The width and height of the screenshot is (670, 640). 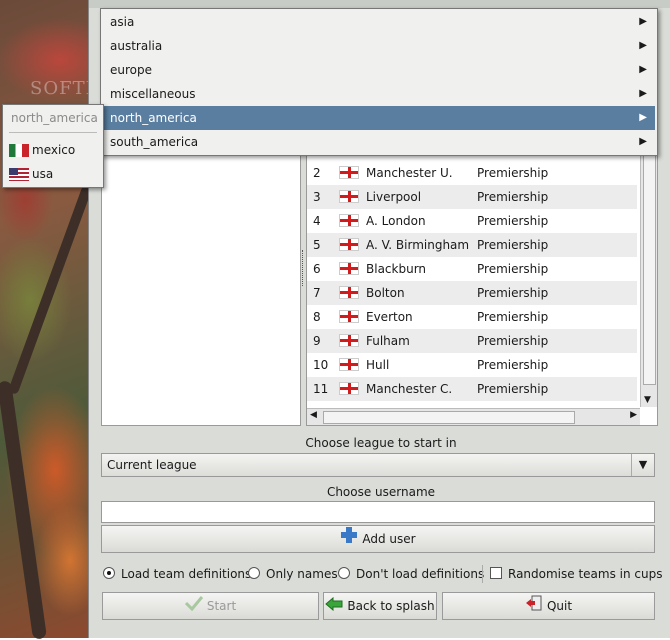 I want to click on menu-item-asia: asia ▶, so click(x=378, y=22).